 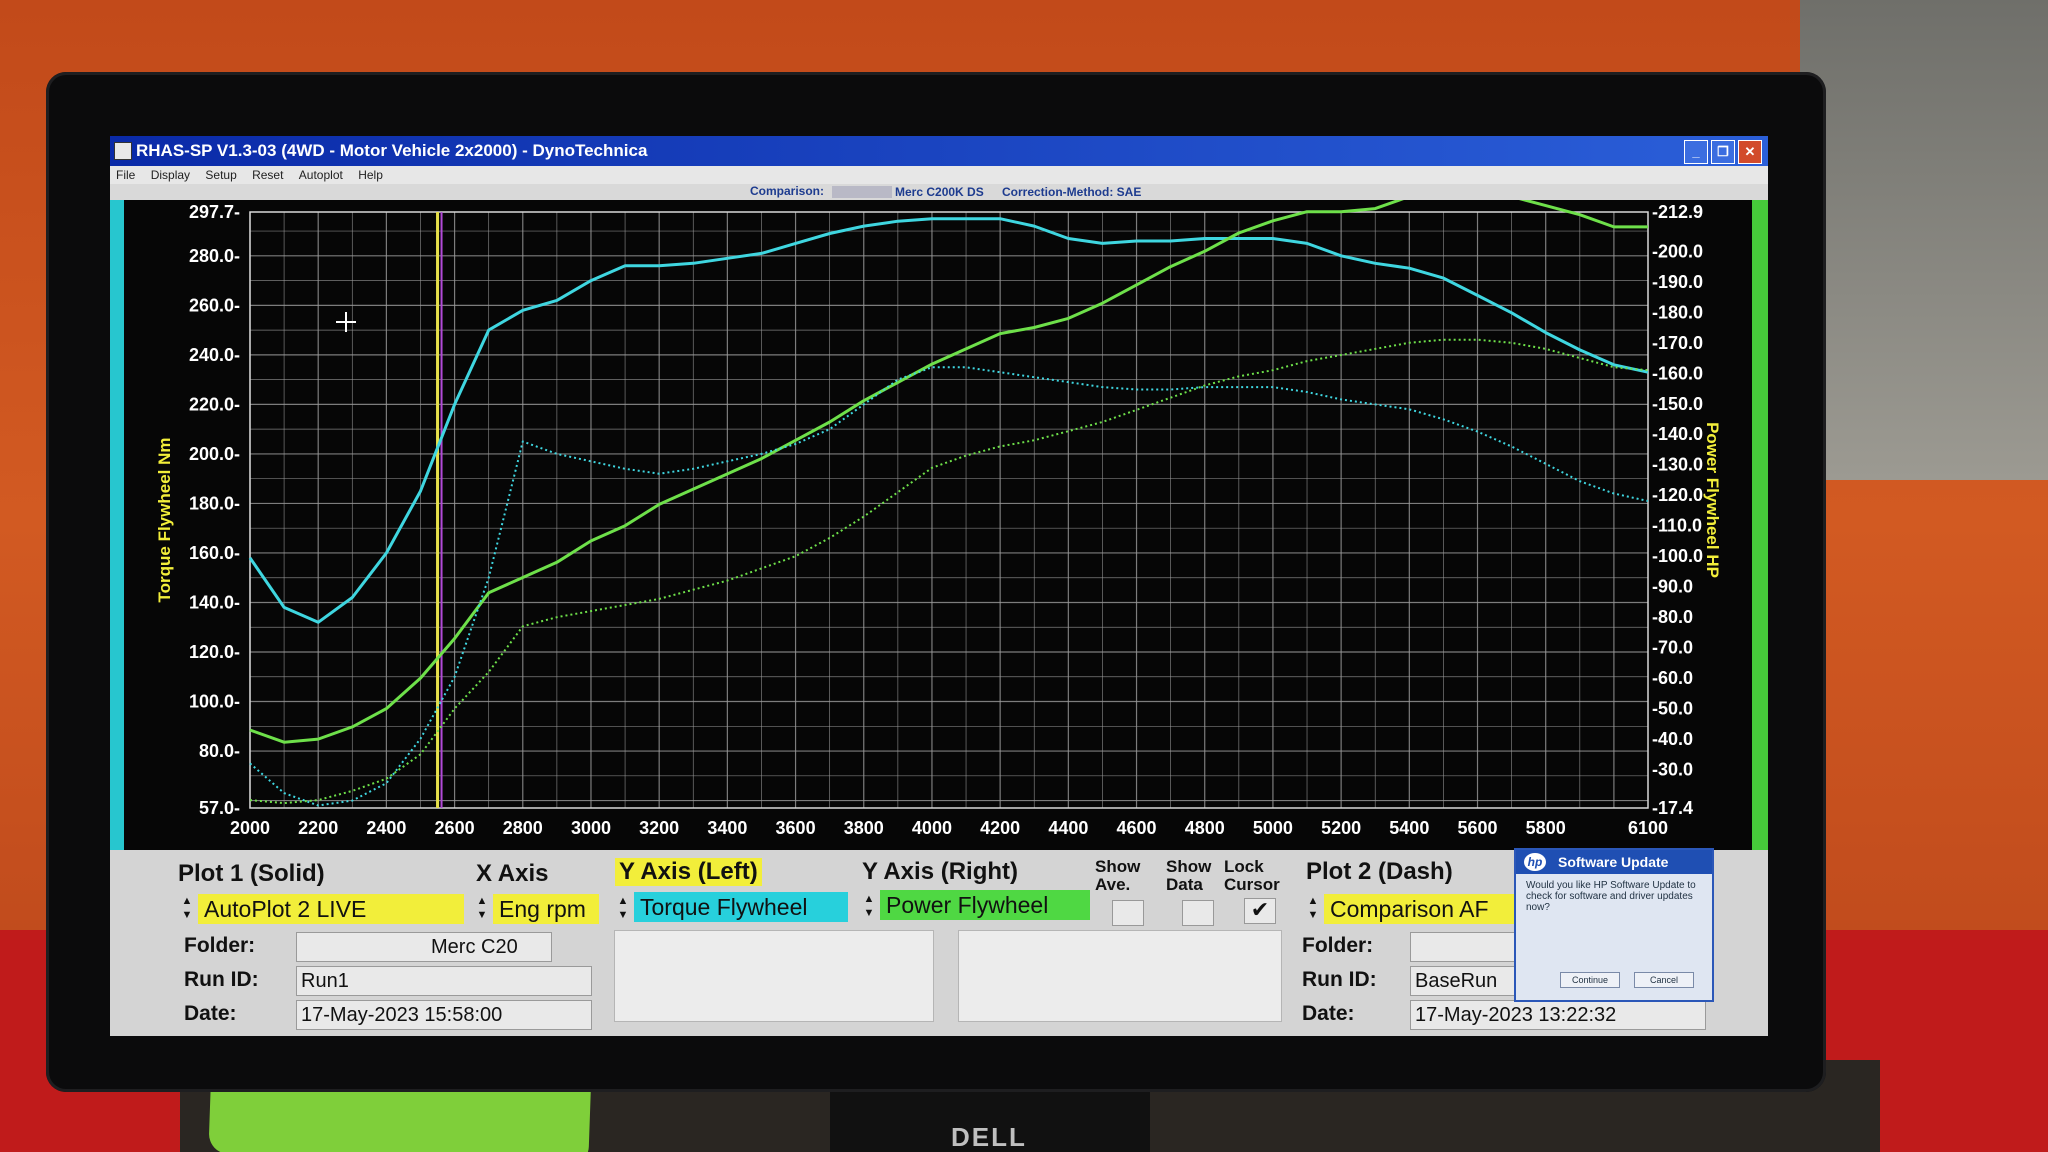 What do you see at coordinates (214, 404) in the screenshot?
I see `y-left-tick-label: 220.0-` at bounding box center [214, 404].